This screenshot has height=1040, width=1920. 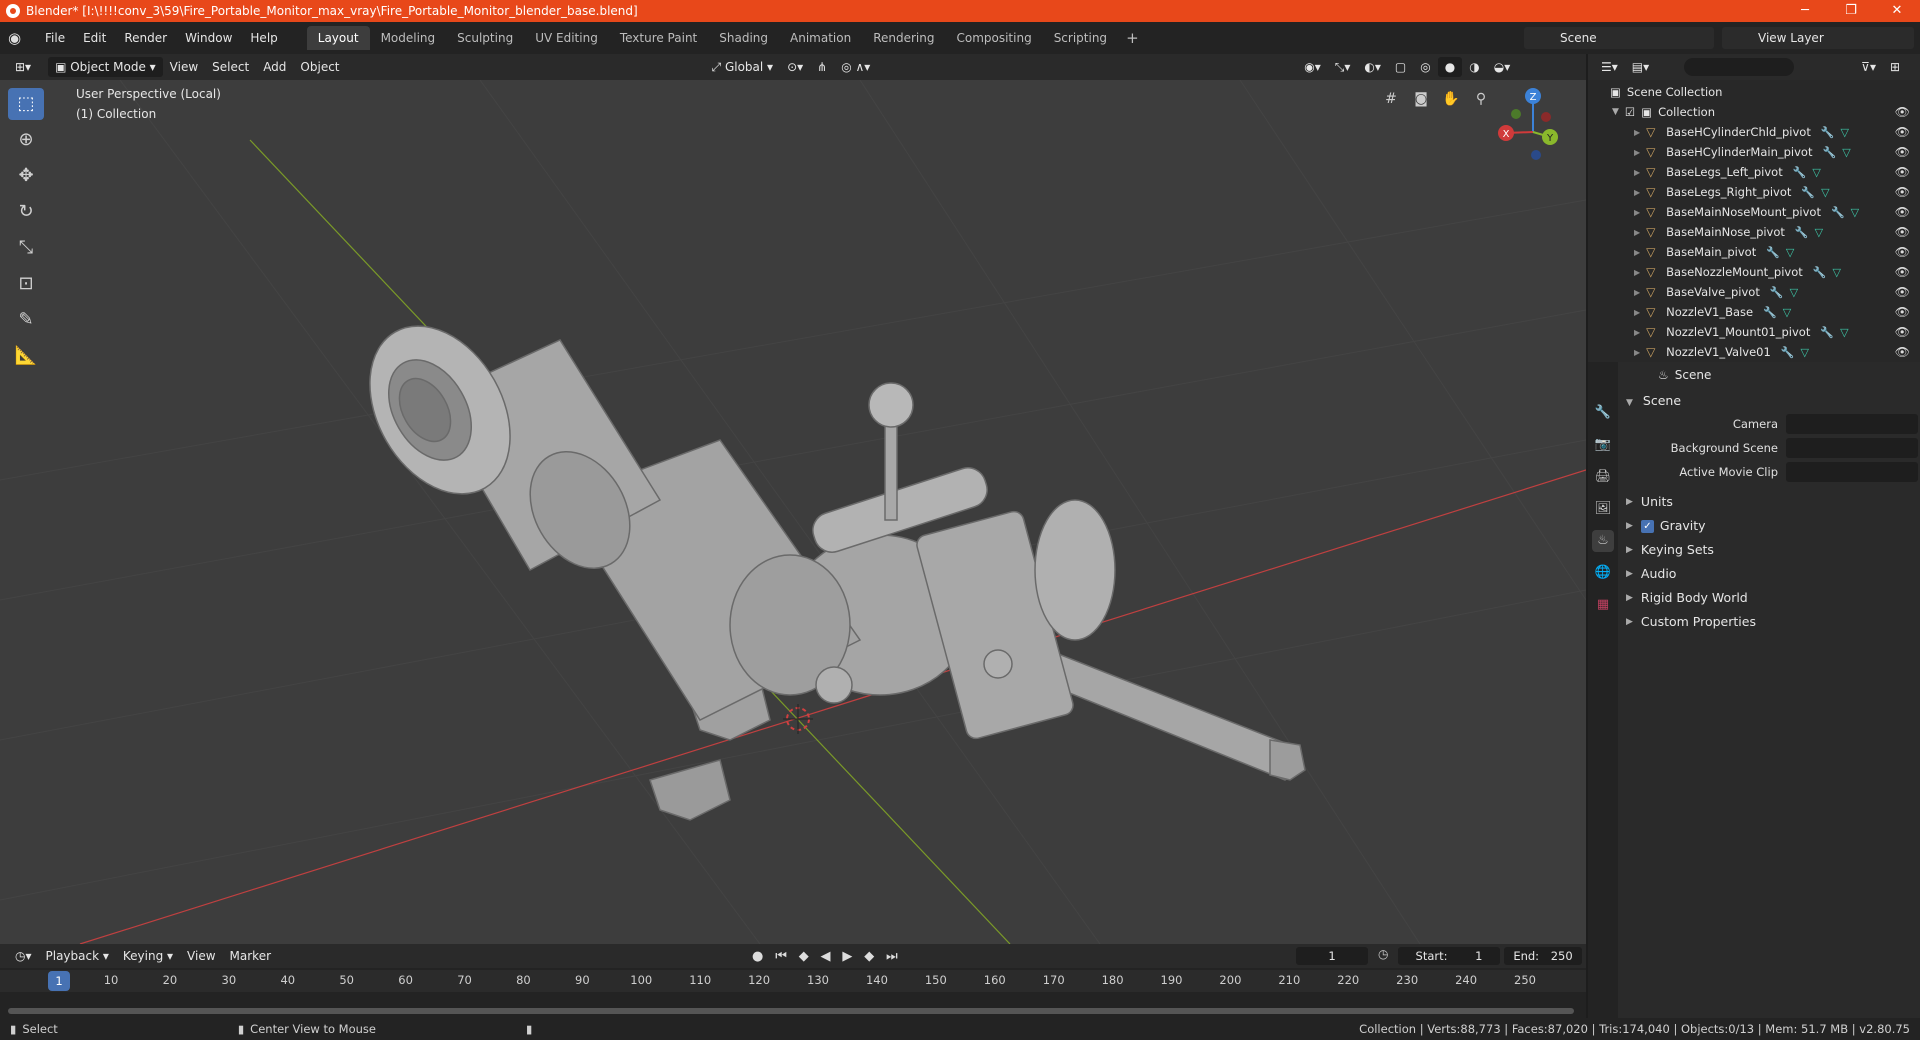 What do you see at coordinates (1615, 112) in the screenshot?
I see `expand-arrow-icon: ▼` at bounding box center [1615, 112].